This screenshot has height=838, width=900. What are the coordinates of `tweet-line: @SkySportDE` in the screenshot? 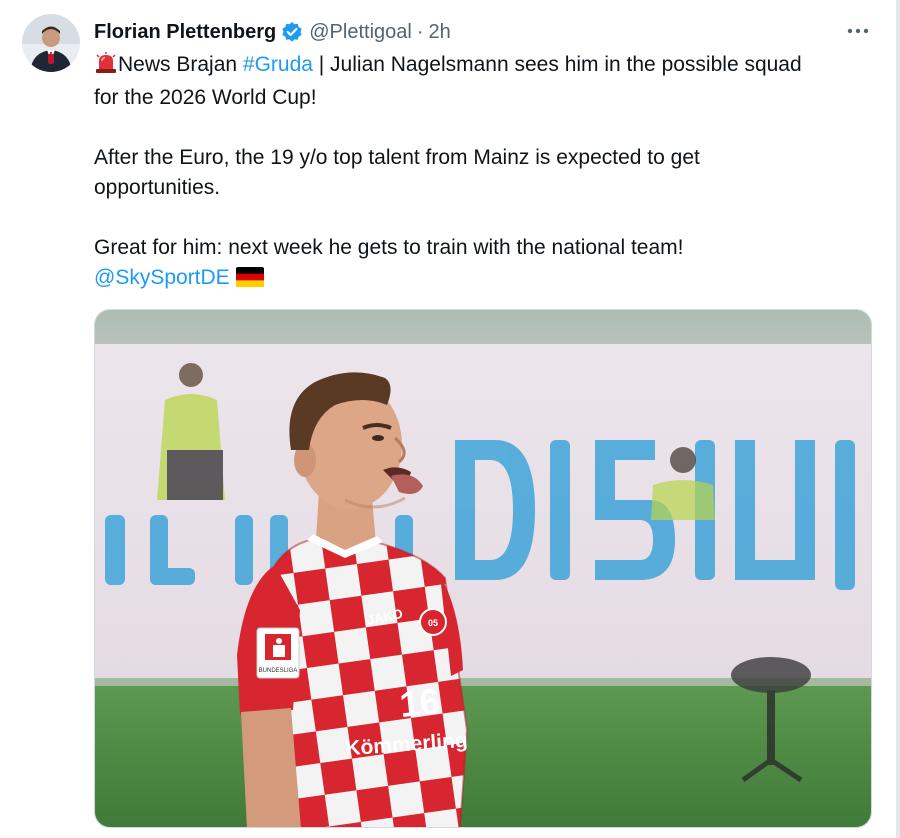 It's located at (489, 279).